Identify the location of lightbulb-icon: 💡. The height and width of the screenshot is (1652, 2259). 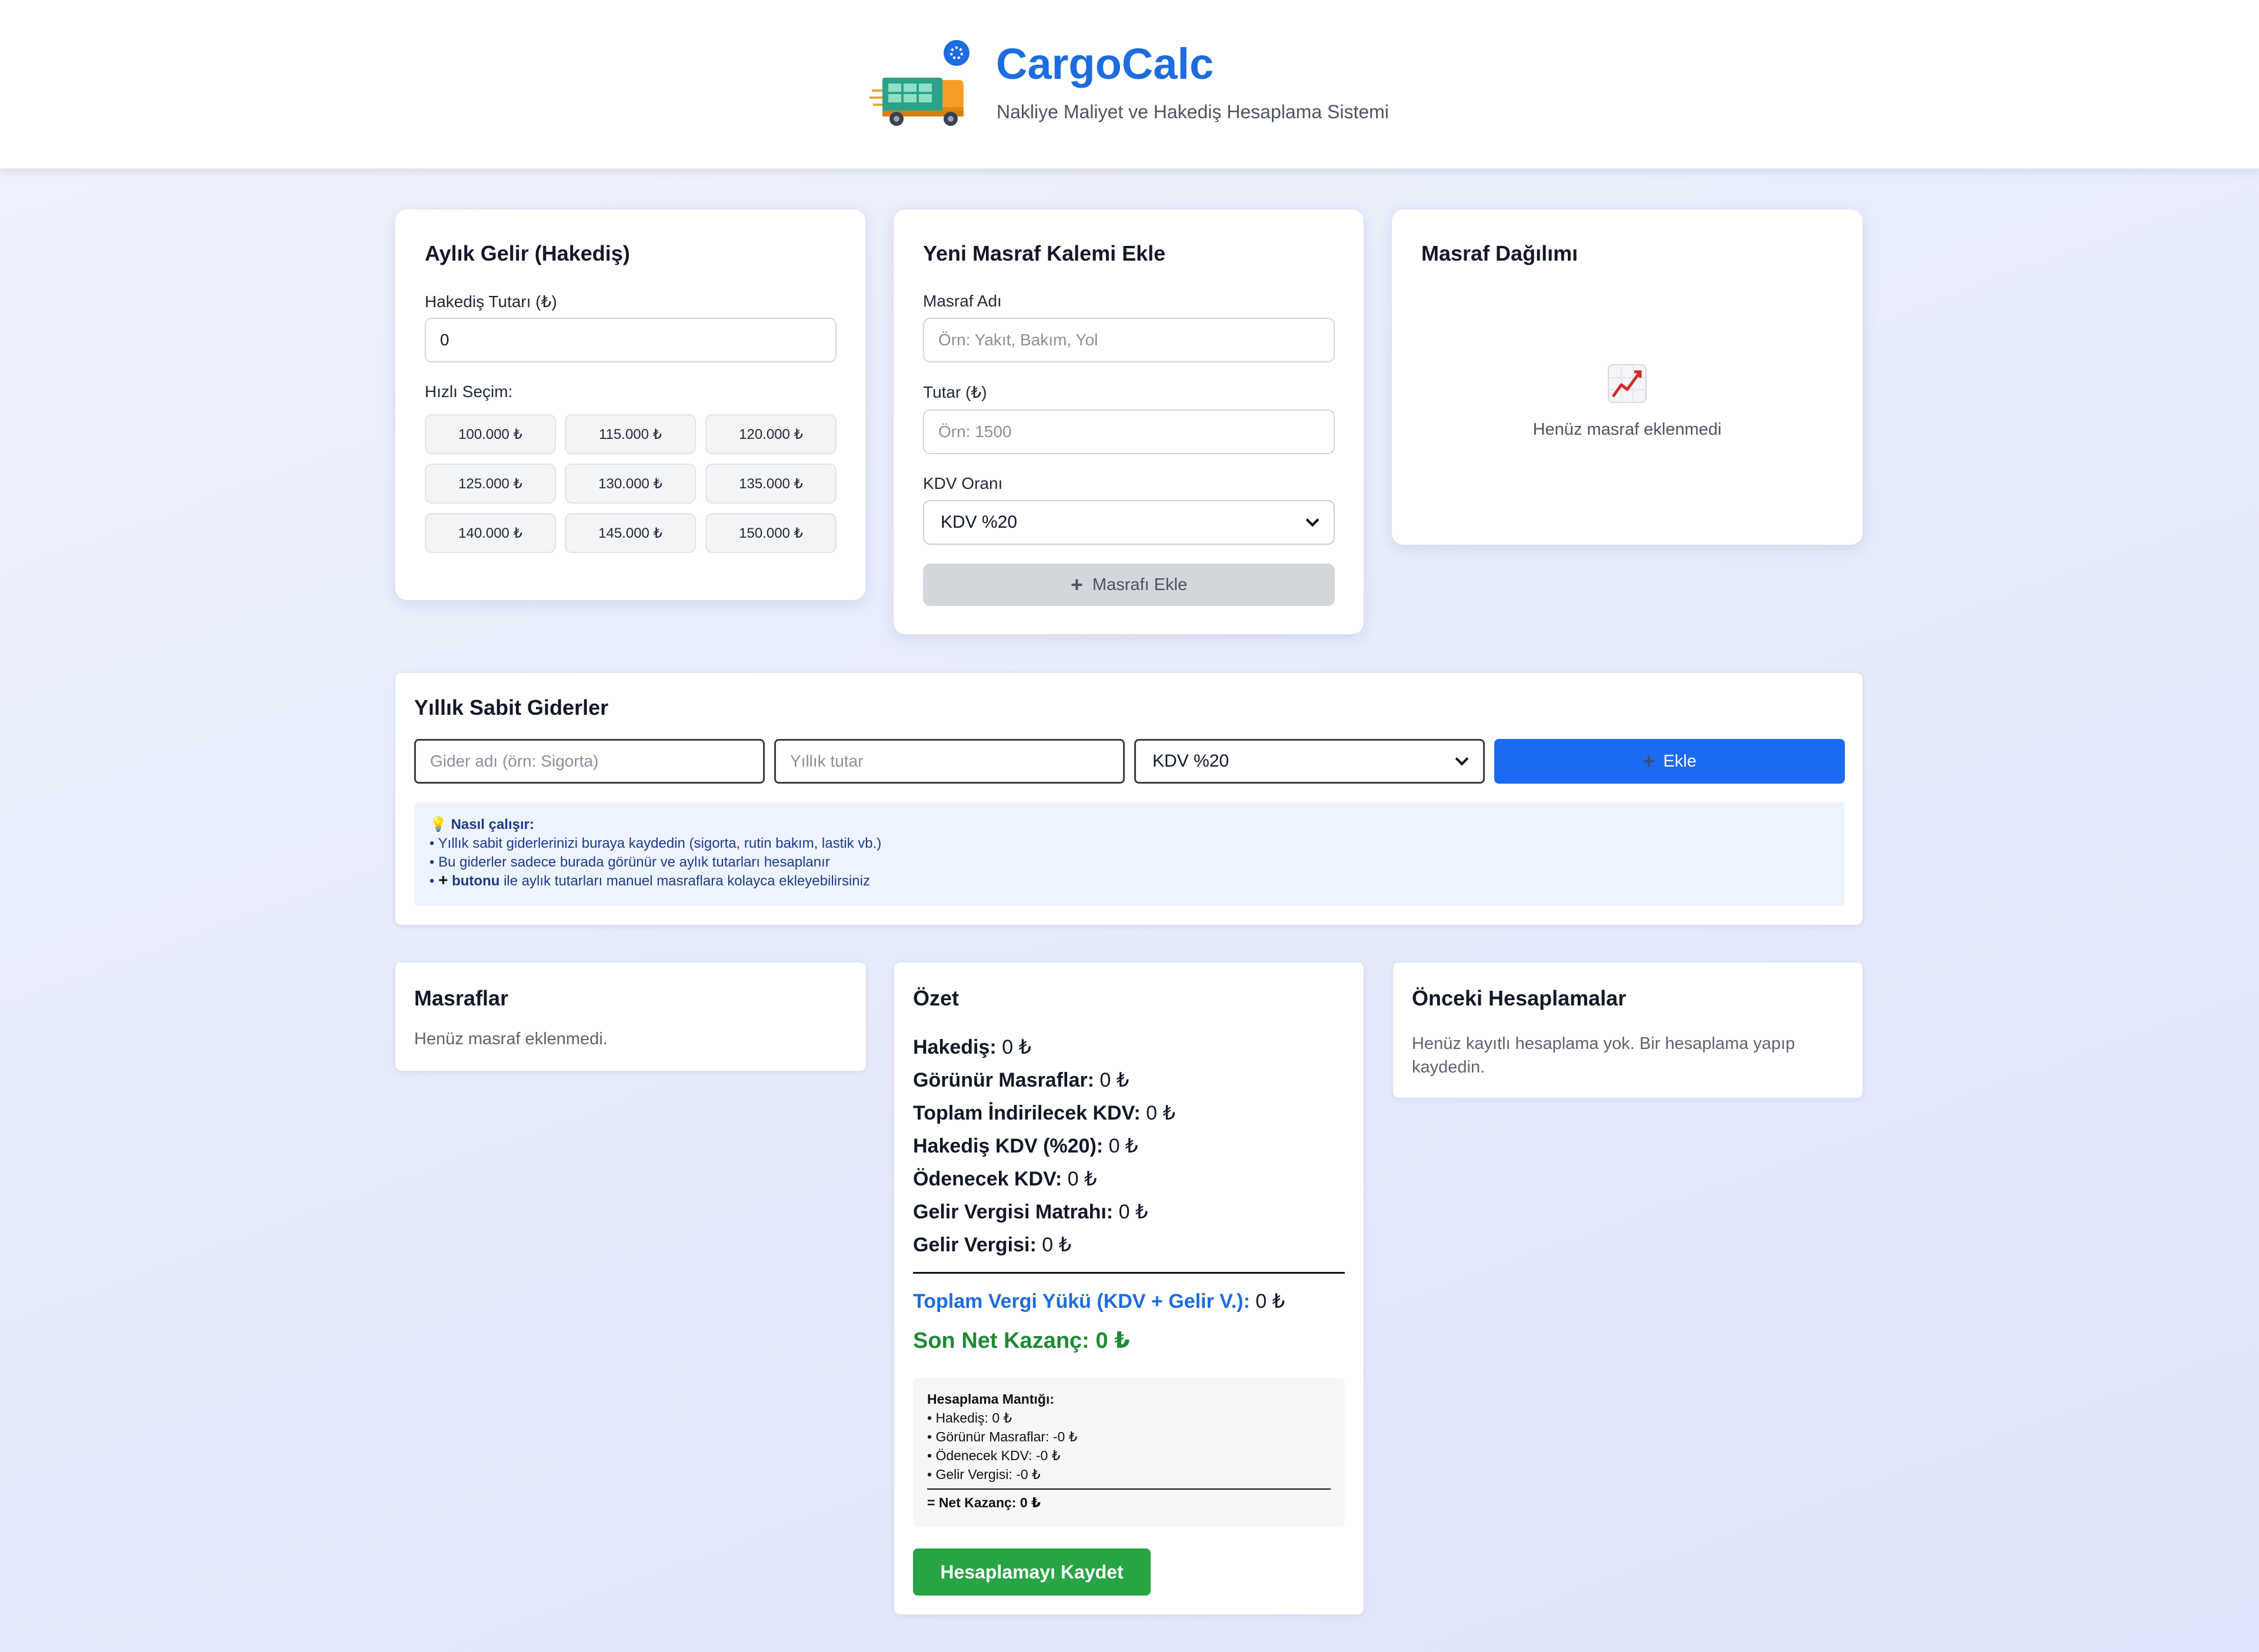
(438, 824).